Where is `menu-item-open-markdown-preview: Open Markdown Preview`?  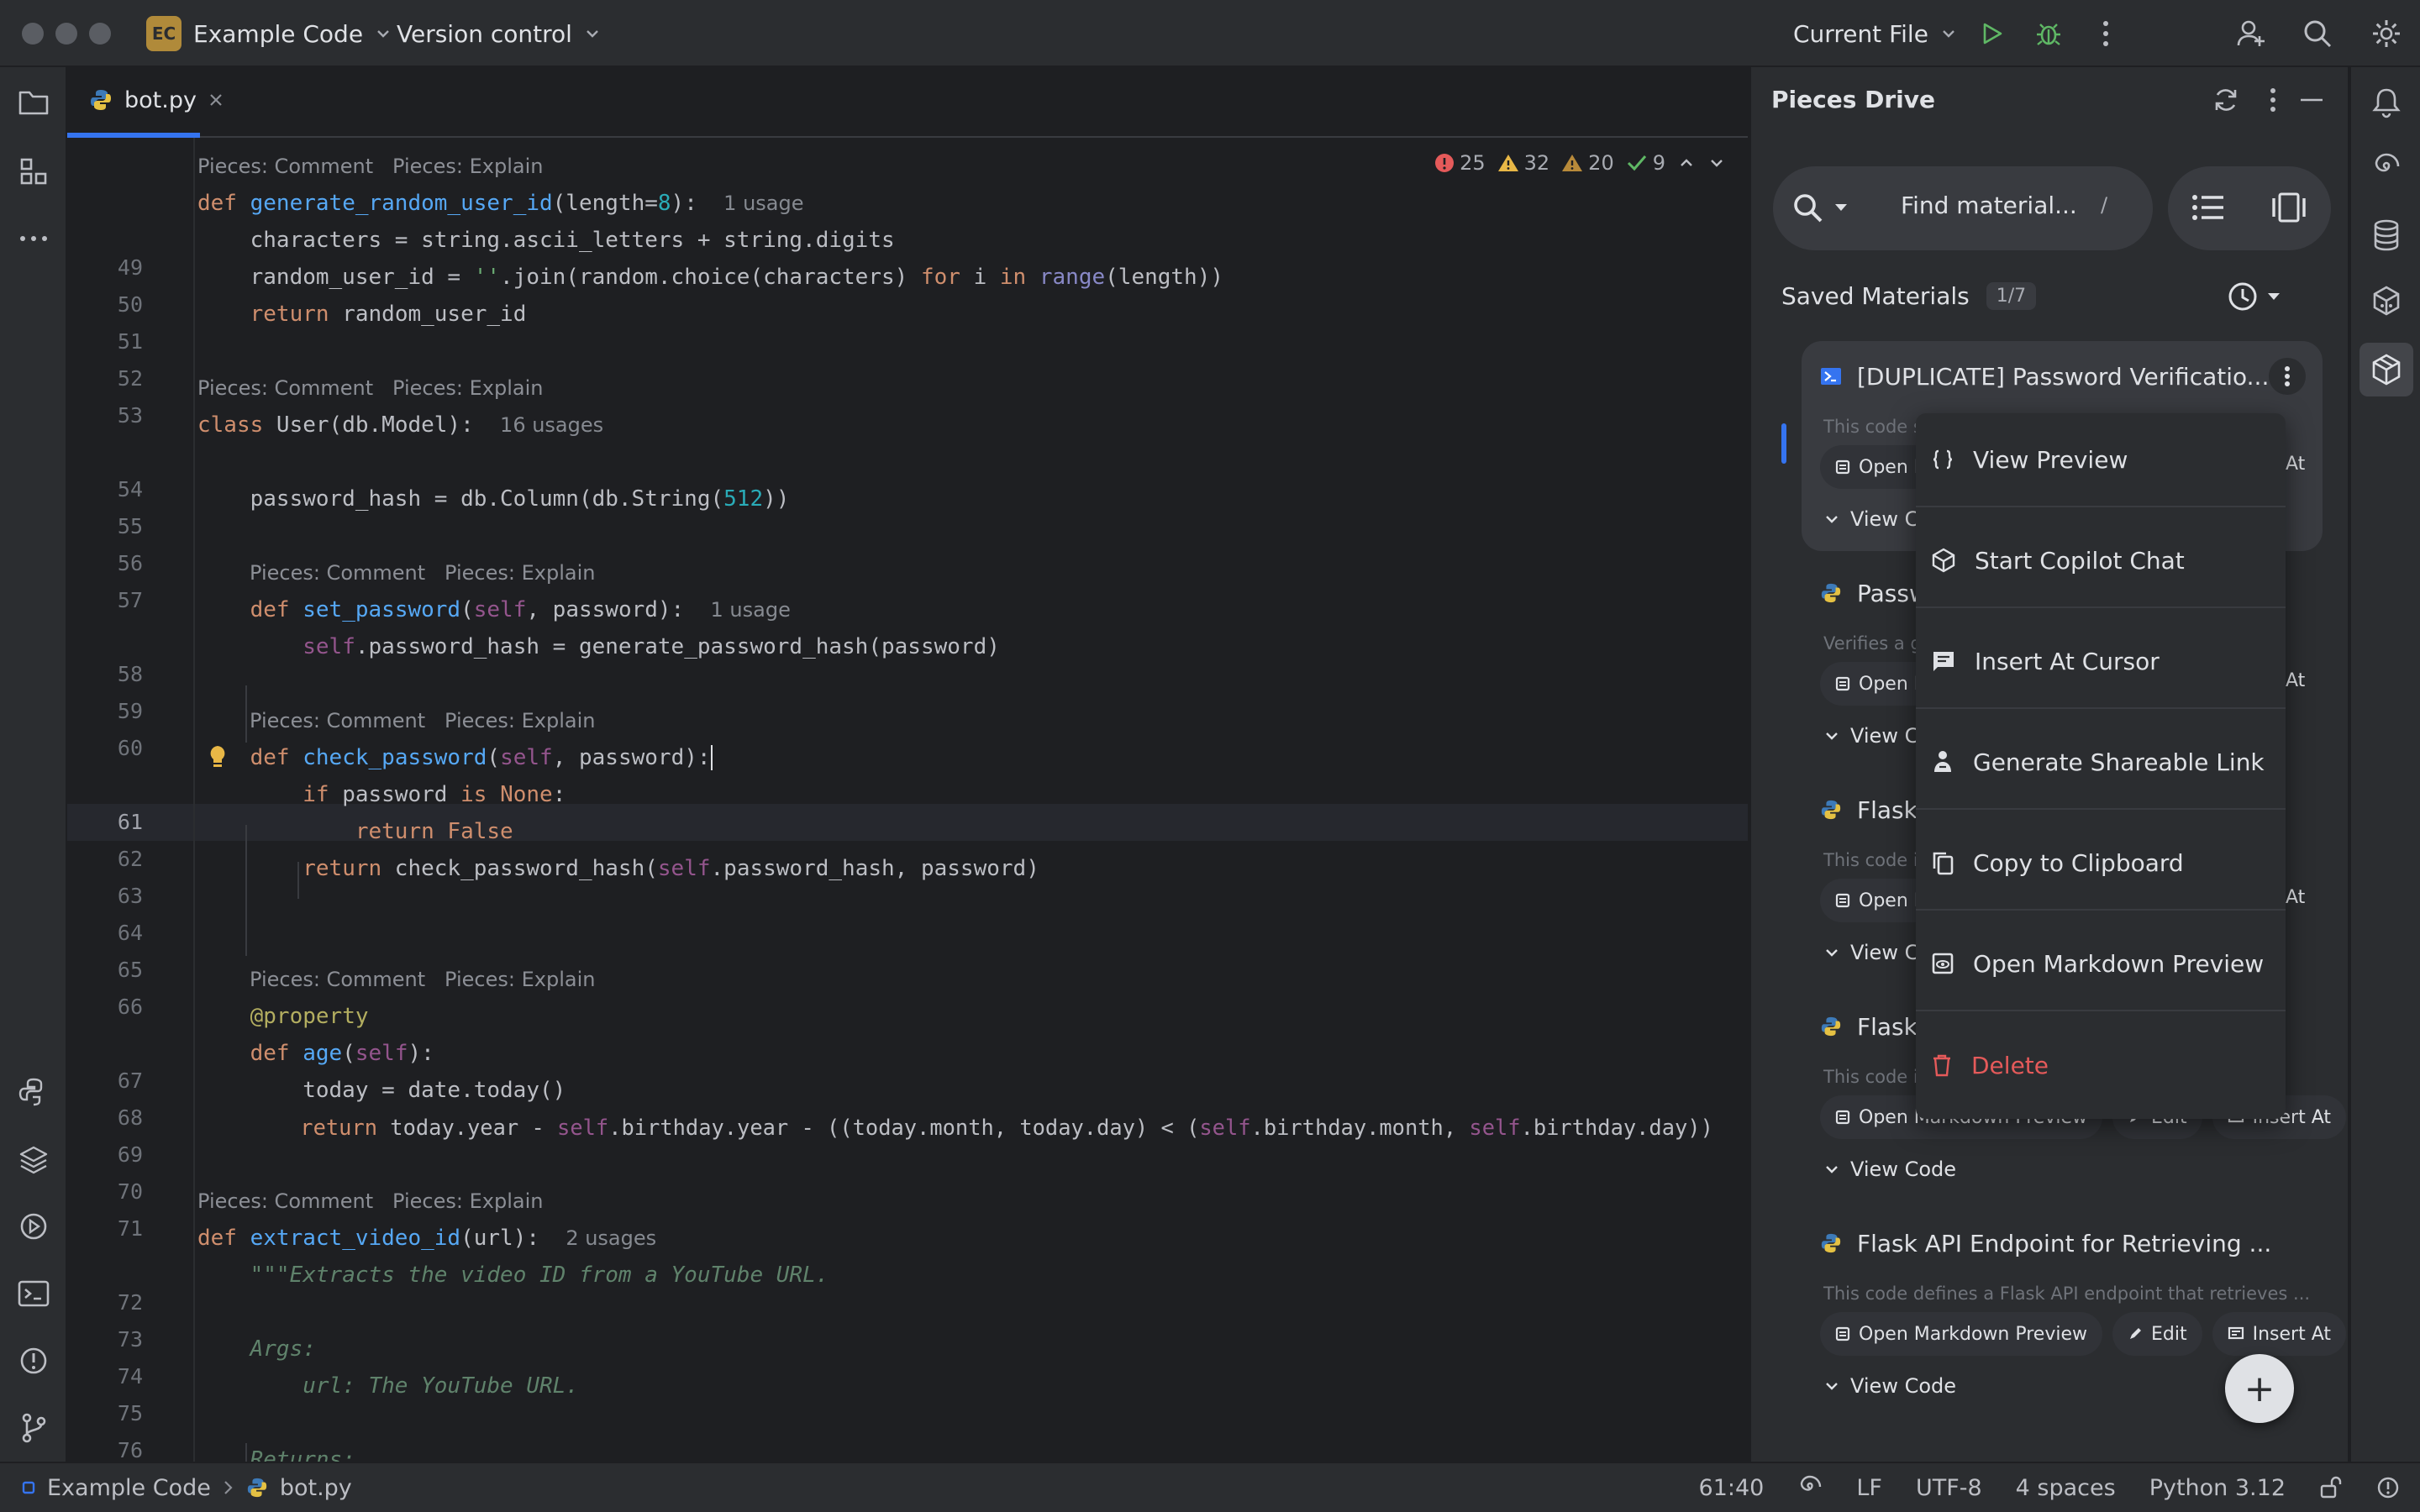
menu-item-open-markdown-preview: Open Markdown Preview is located at coordinates (2101, 964).